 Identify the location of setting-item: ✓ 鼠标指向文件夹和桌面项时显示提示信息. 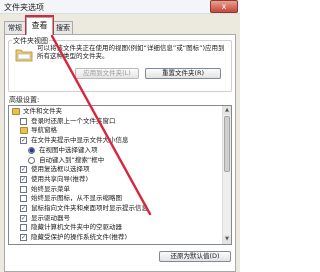
(116, 208).